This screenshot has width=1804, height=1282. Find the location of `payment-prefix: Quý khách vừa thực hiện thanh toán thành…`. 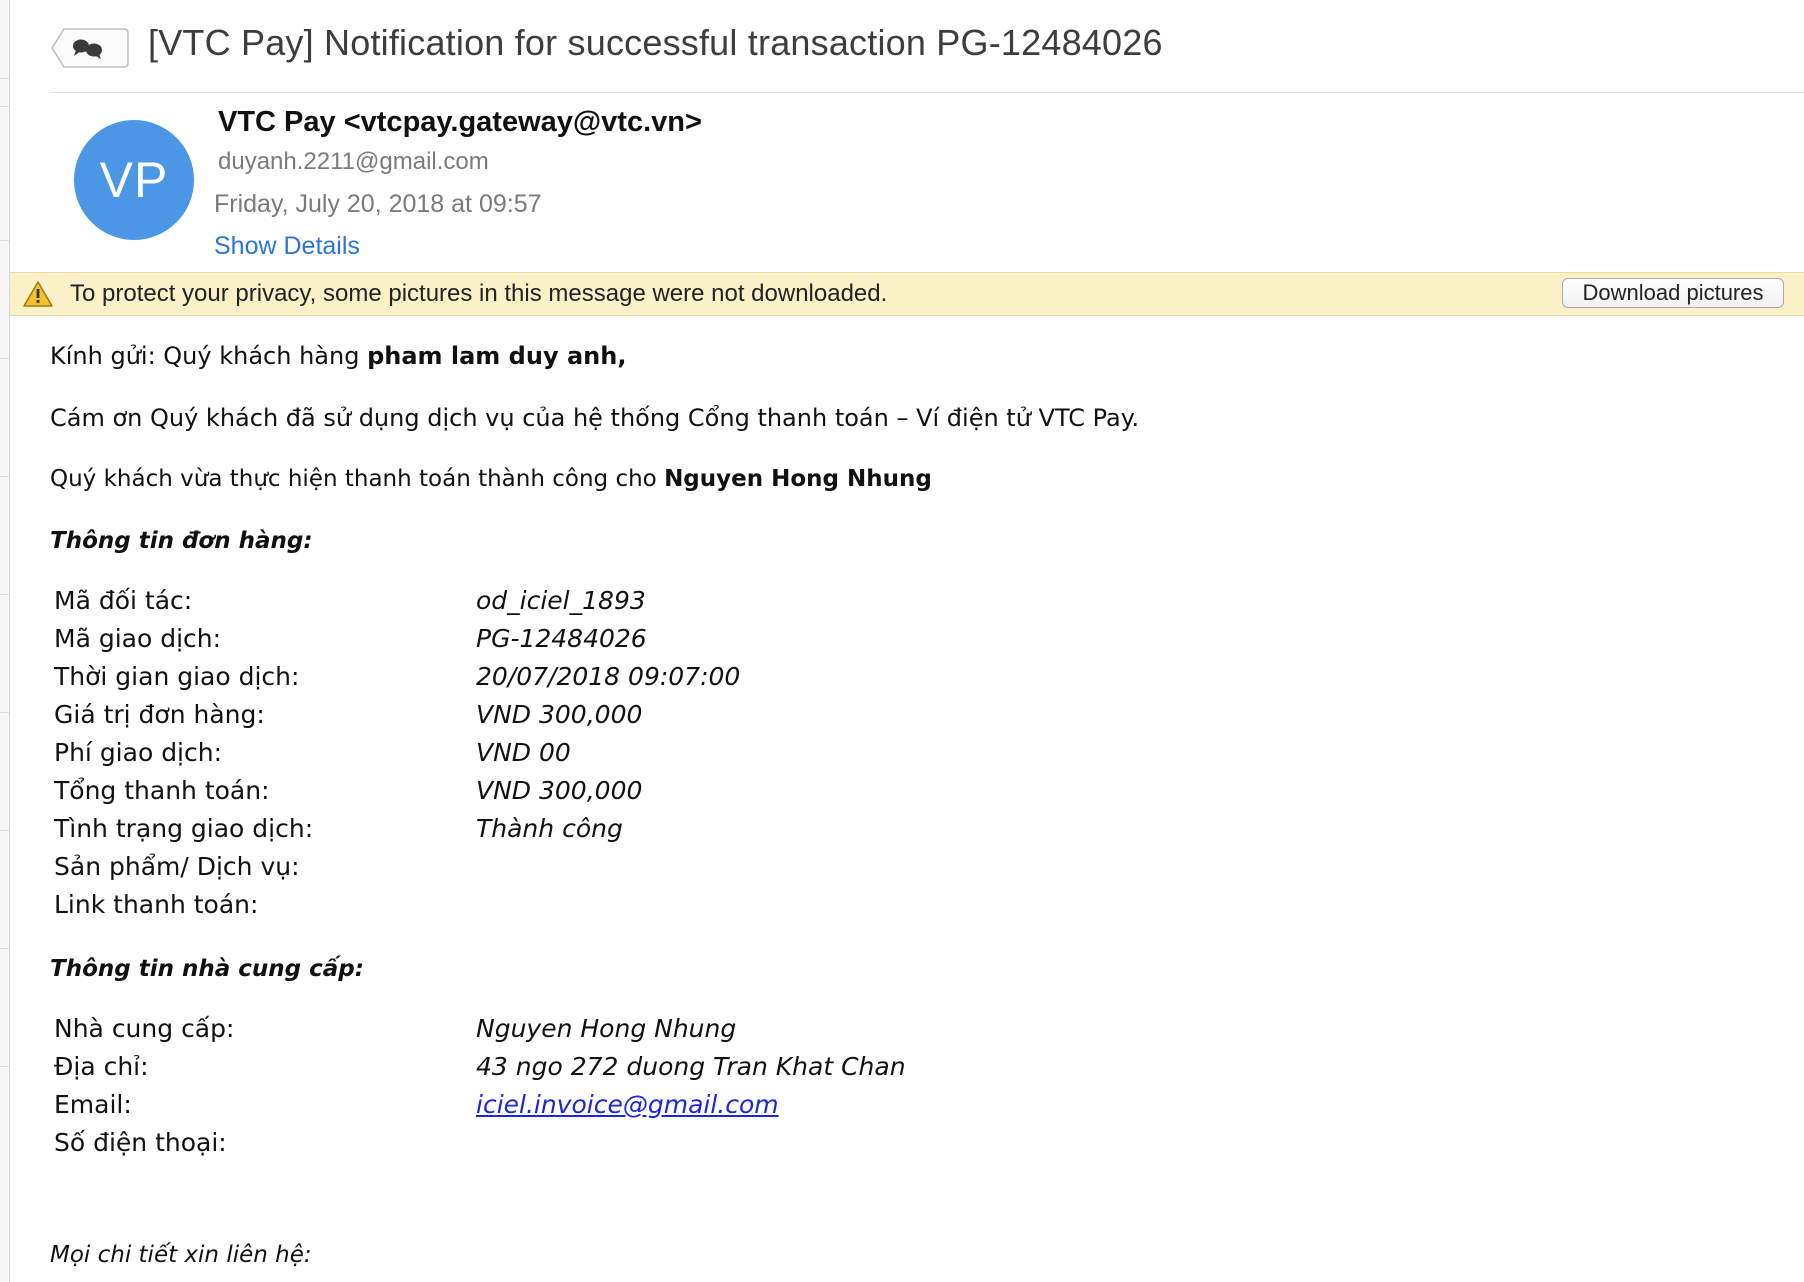

payment-prefix: Quý khách vừa thực hiện thanh toán thành… is located at coordinates (357, 479).